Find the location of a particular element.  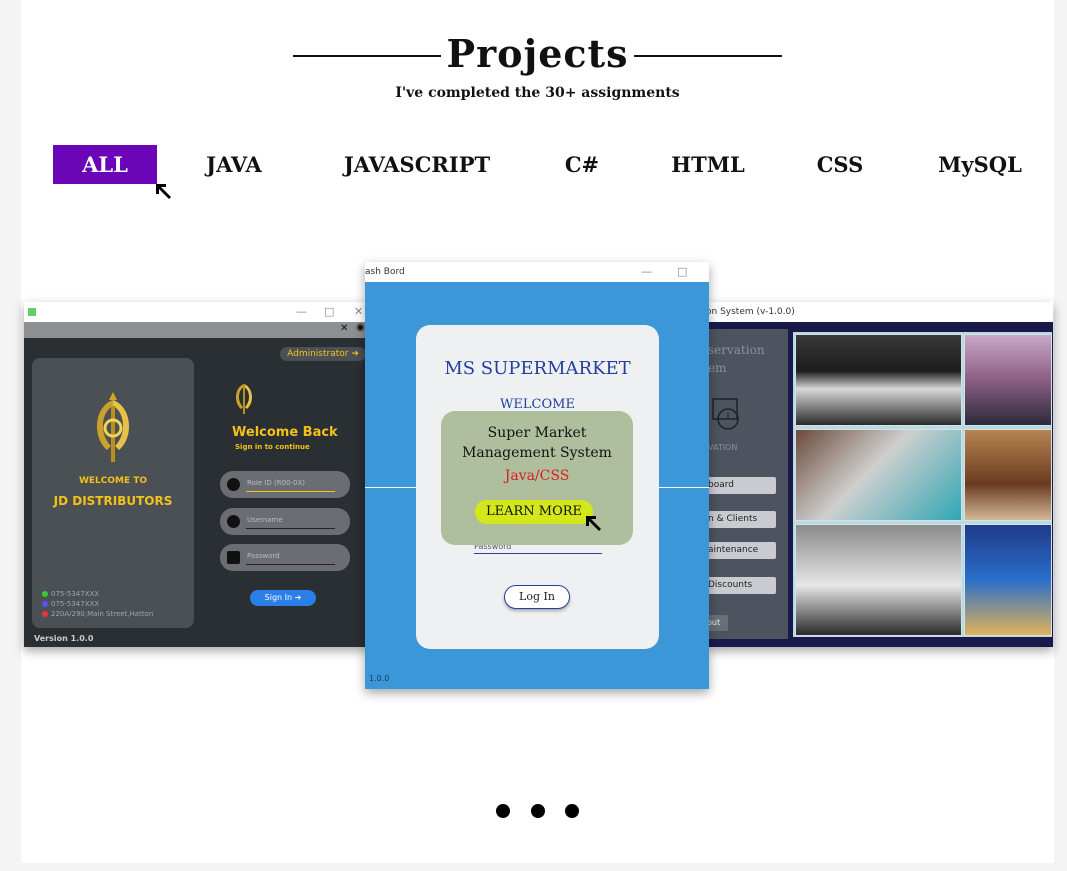

menu-dashboard: board is located at coordinates (741, 485).